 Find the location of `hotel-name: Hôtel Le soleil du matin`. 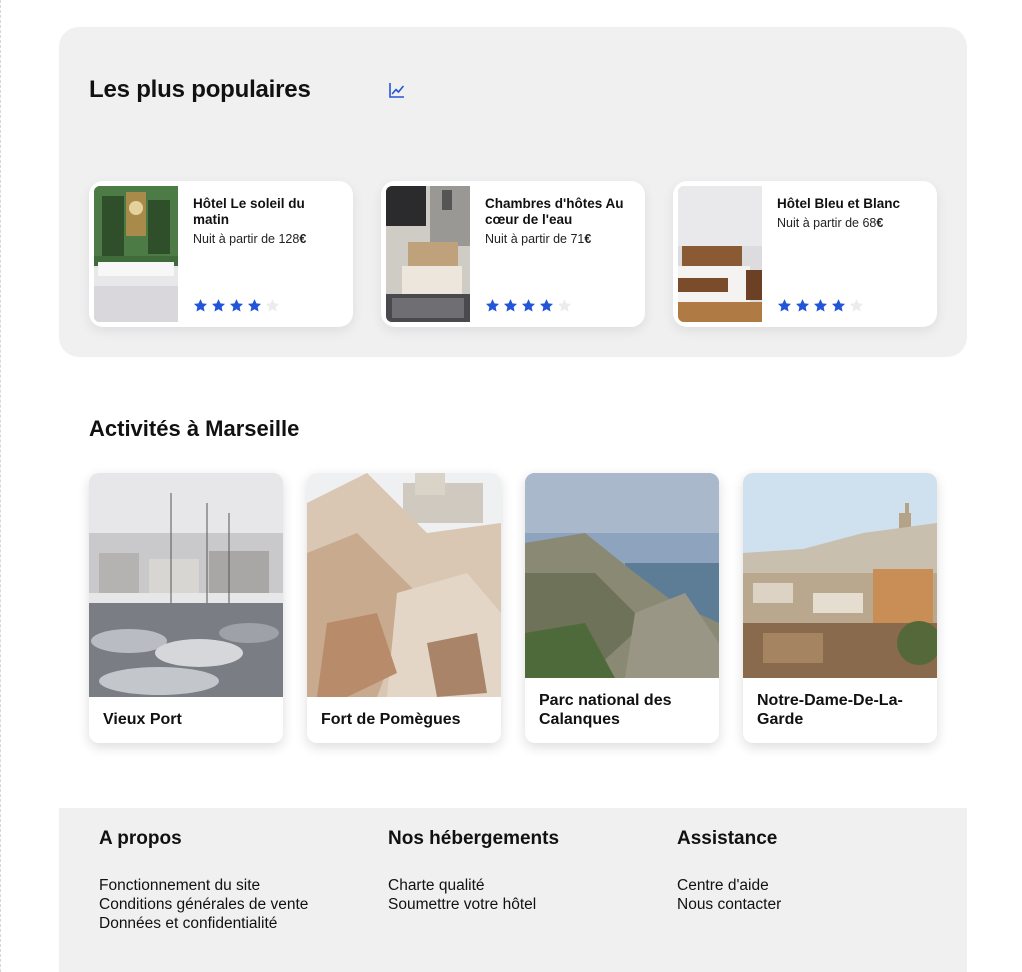

hotel-name: Hôtel Le soleil du matin is located at coordinates (249, 211).